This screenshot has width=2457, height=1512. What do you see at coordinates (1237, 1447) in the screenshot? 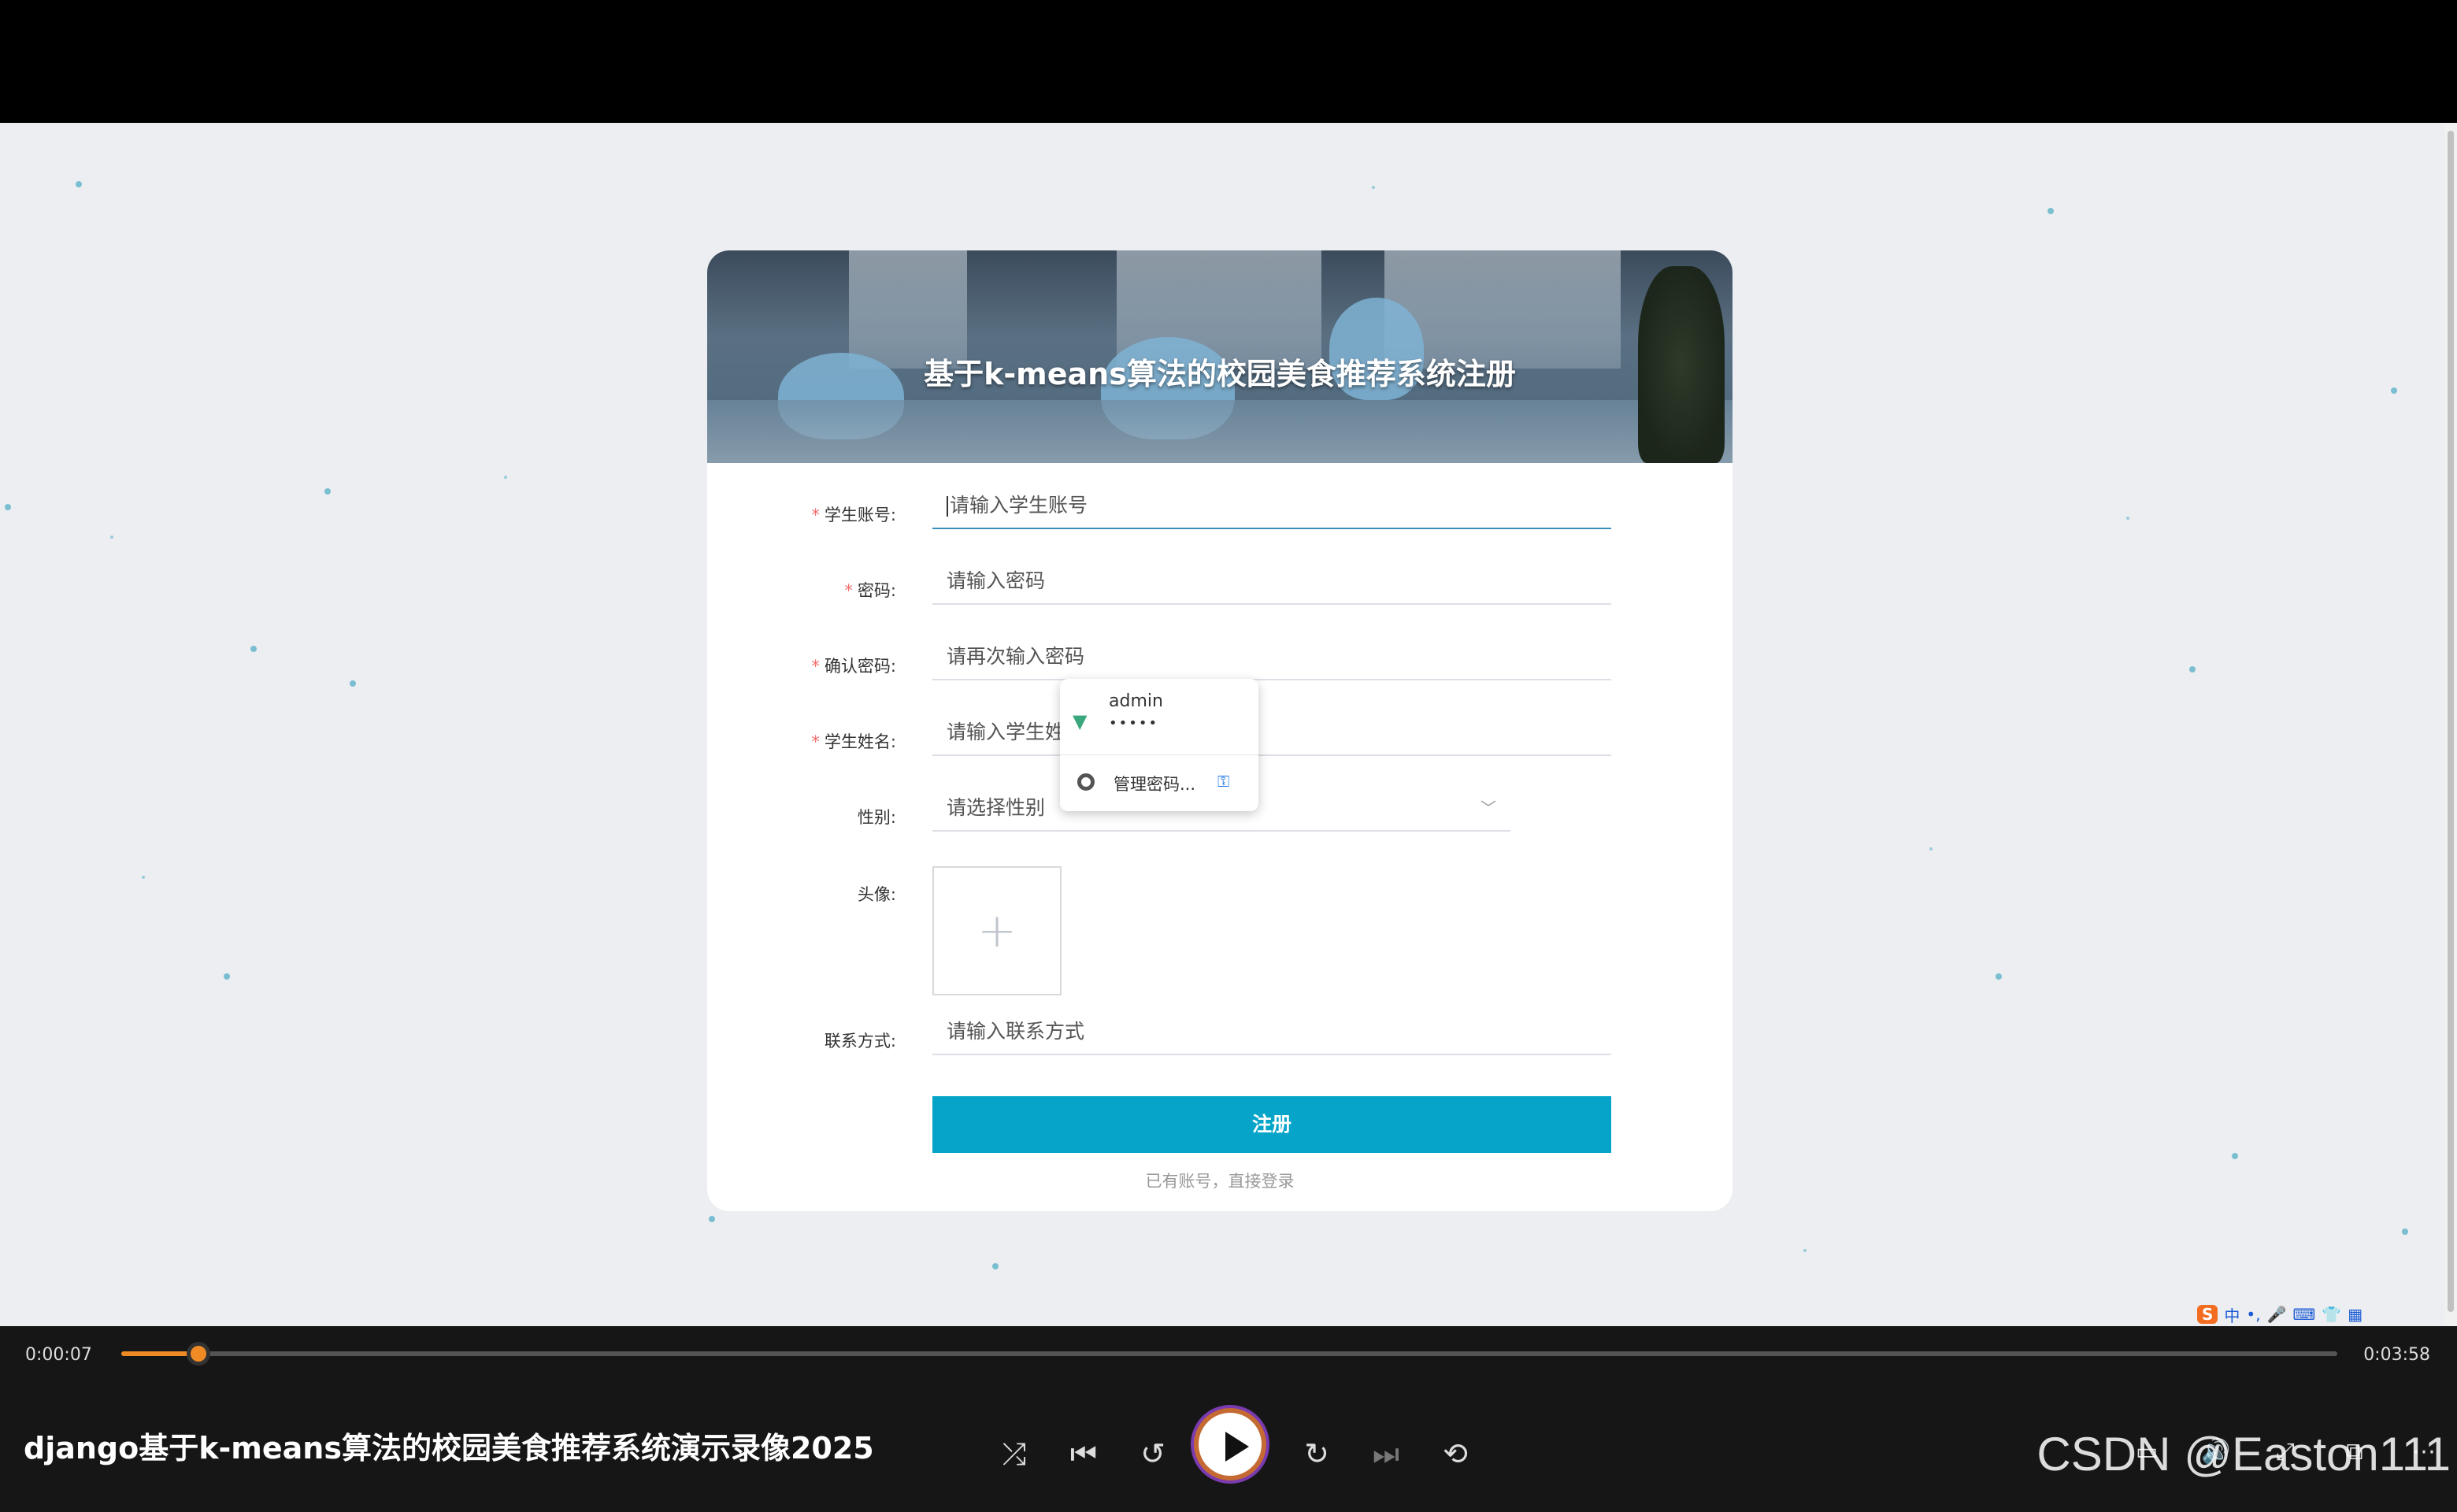
I see `play-icon` at bounding box center [1237, 1447].